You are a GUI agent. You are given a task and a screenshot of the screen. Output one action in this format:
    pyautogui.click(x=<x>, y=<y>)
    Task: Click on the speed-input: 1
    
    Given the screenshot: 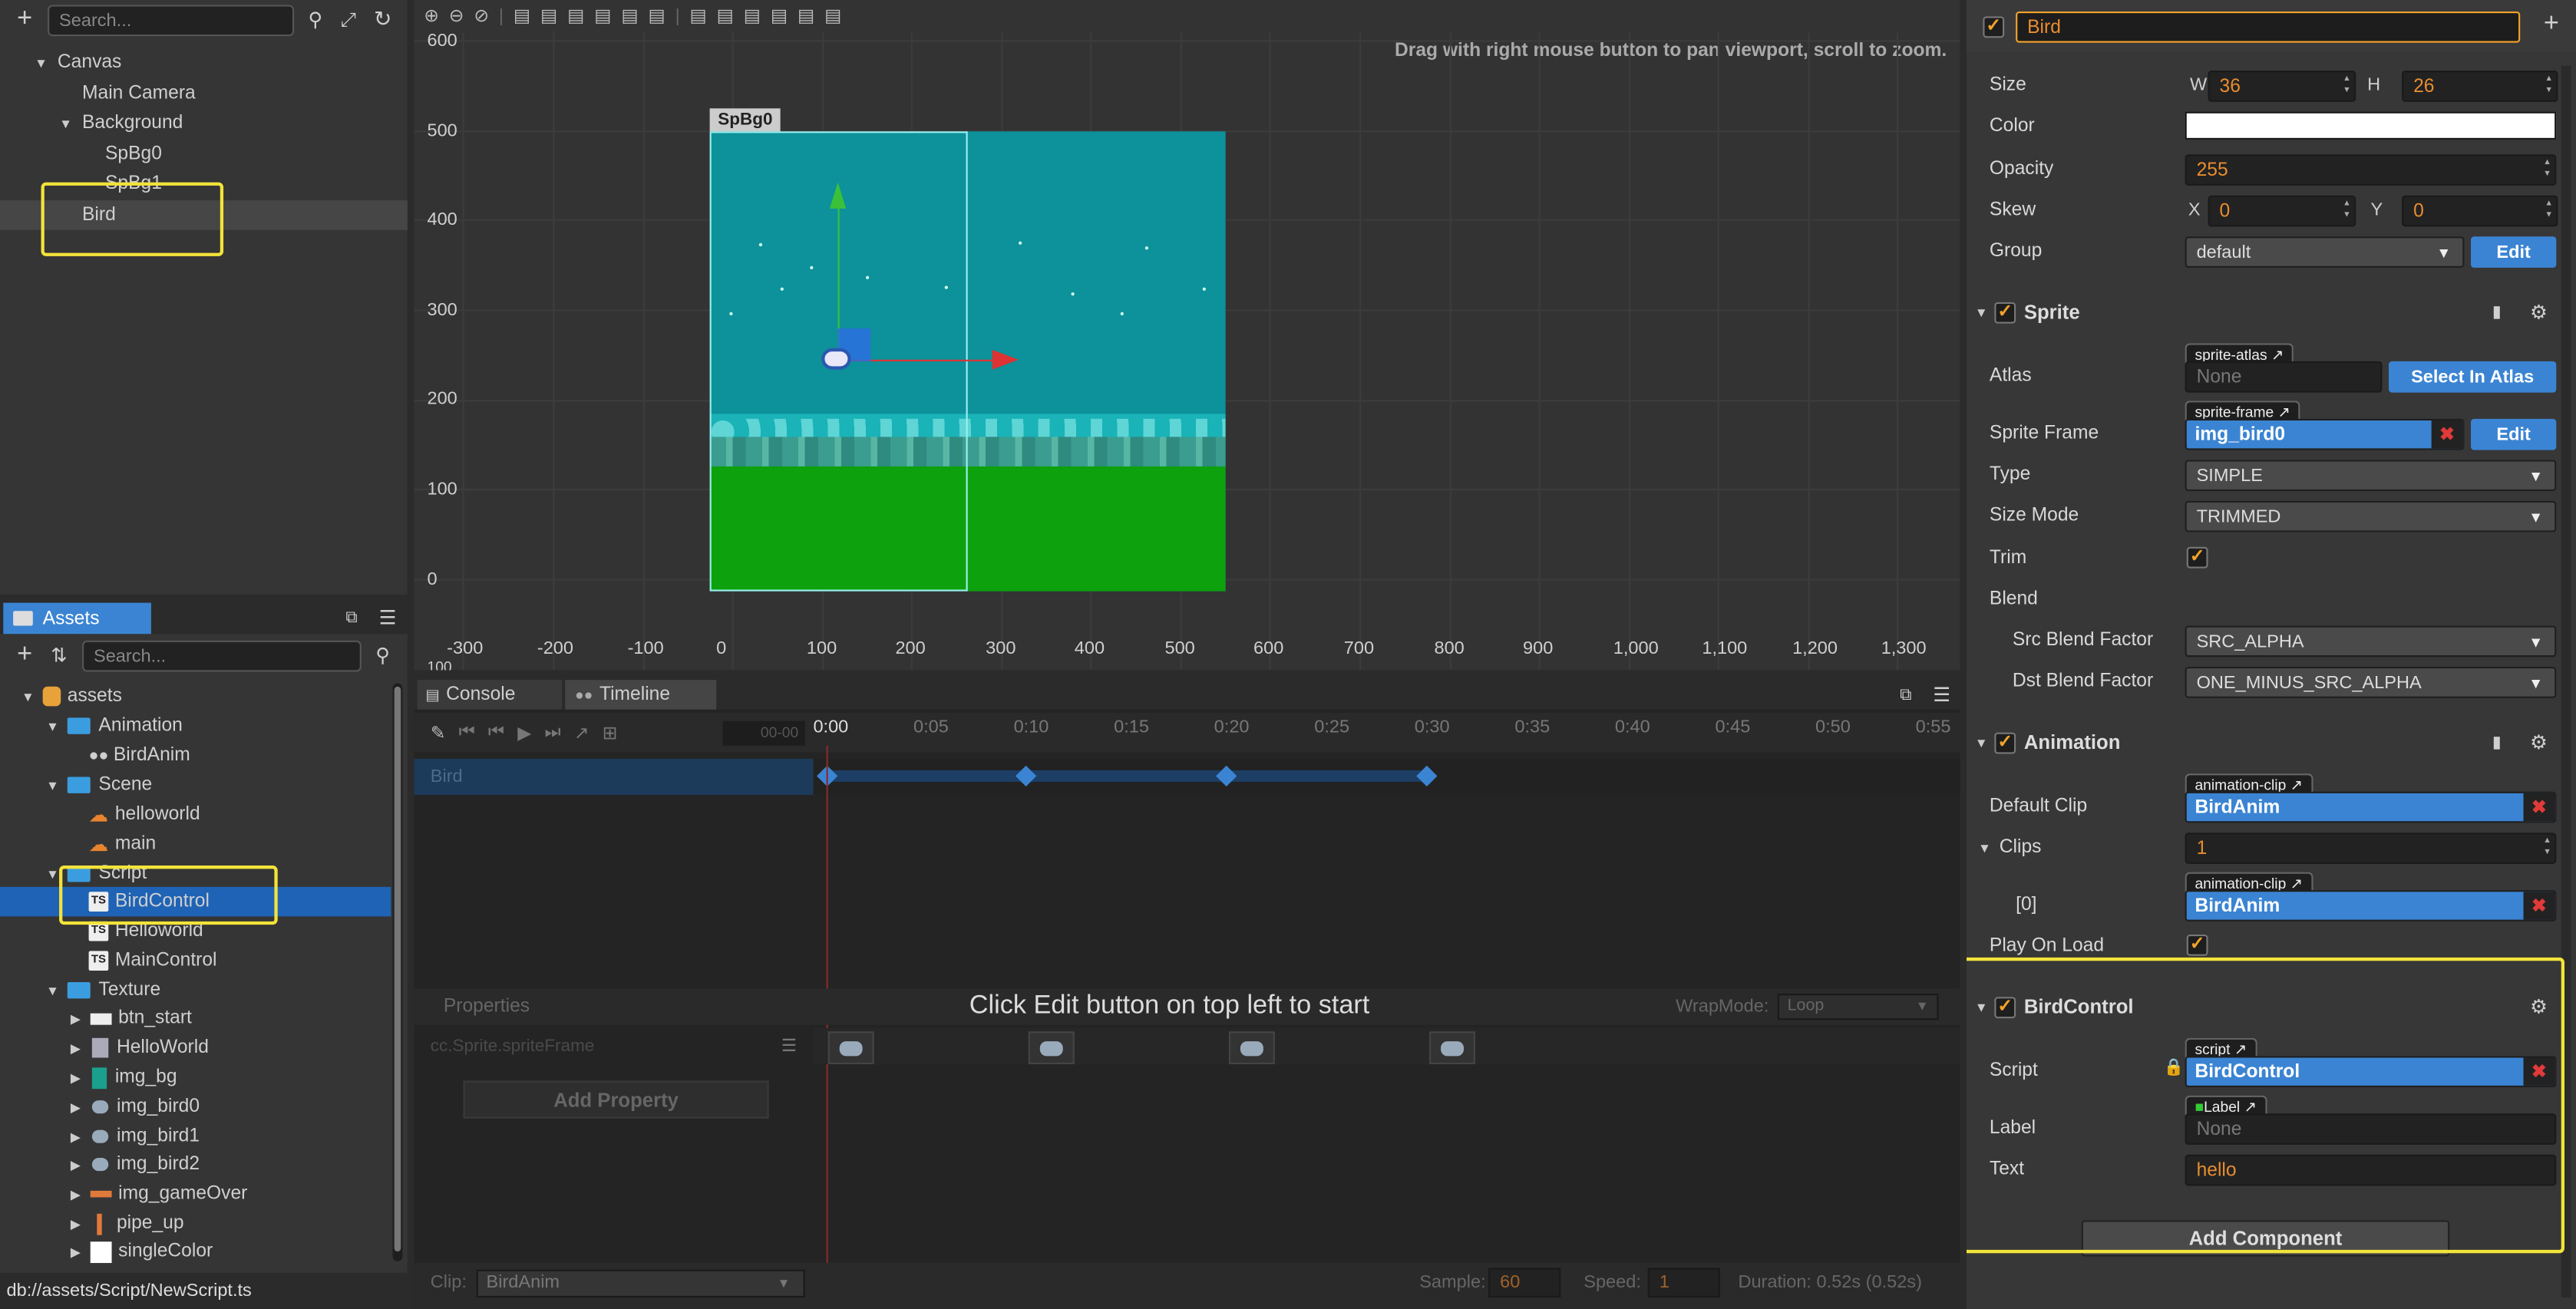 What is the action you would take?
    pyautogui.click(x=1684, y=1282)
    